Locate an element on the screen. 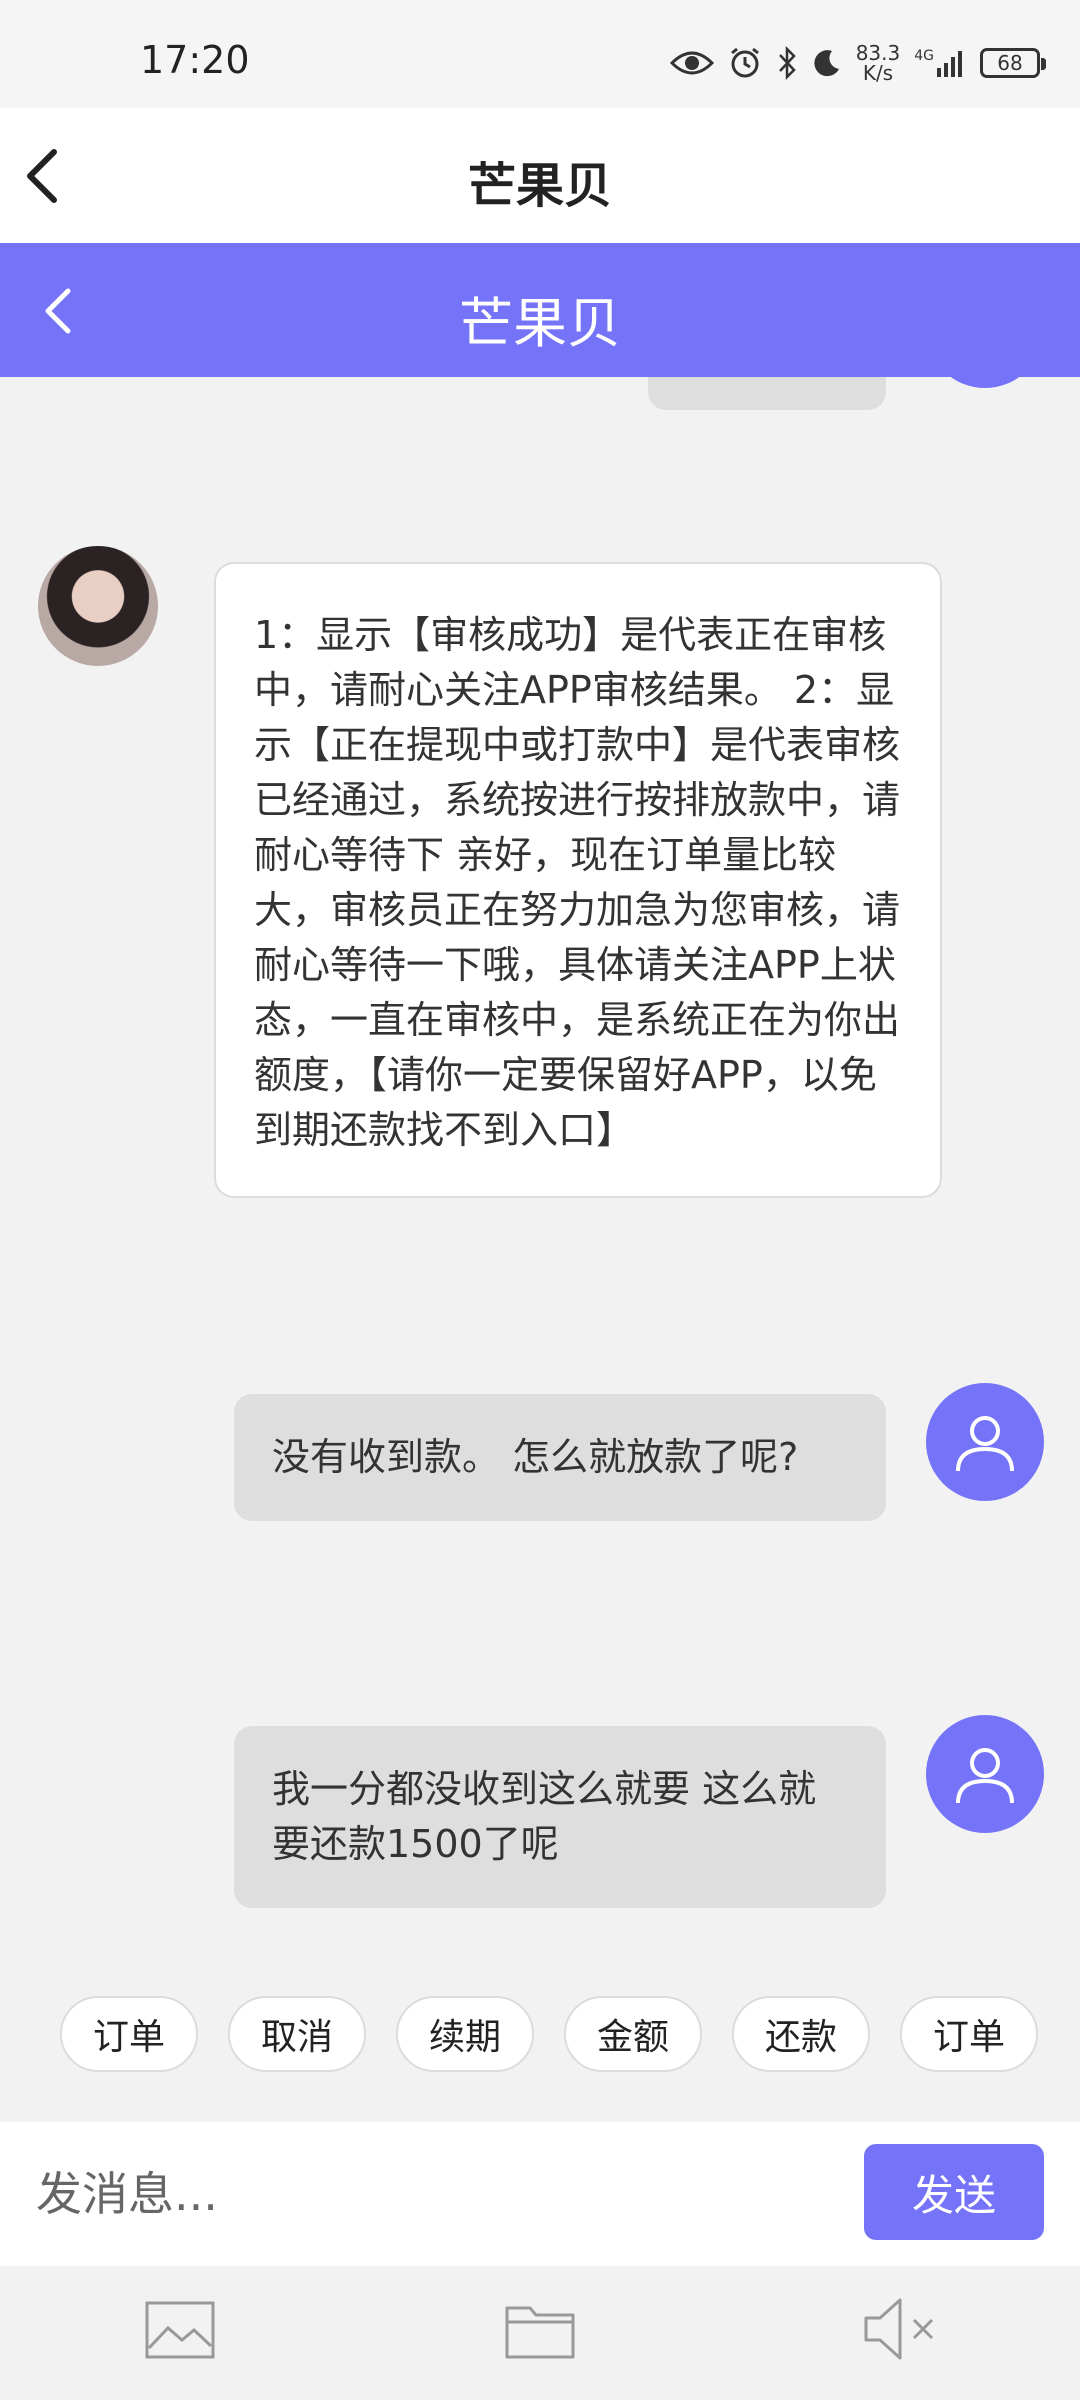 This screenshot has height=2400, width=1080. bottom-toolbar is located at coordinates (540, 2333).